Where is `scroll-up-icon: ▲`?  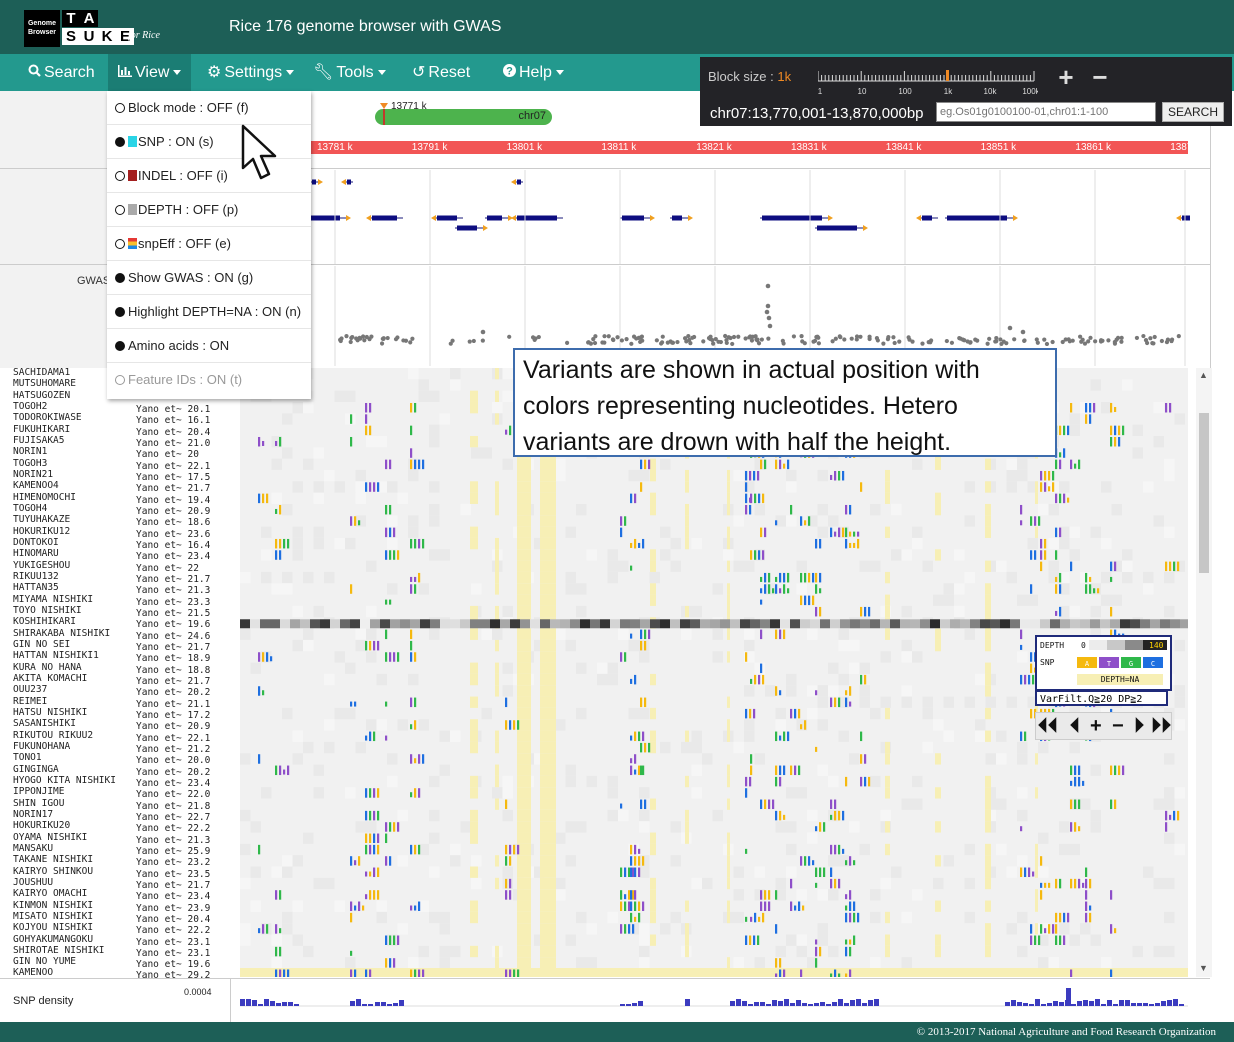
scroll-up-icon: ▲ is located at coordinates (1203, 375).